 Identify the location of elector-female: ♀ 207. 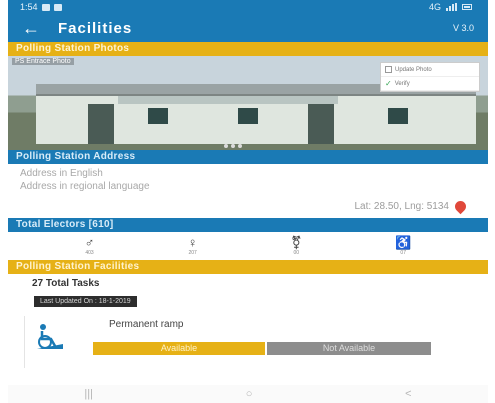
(192, 246).